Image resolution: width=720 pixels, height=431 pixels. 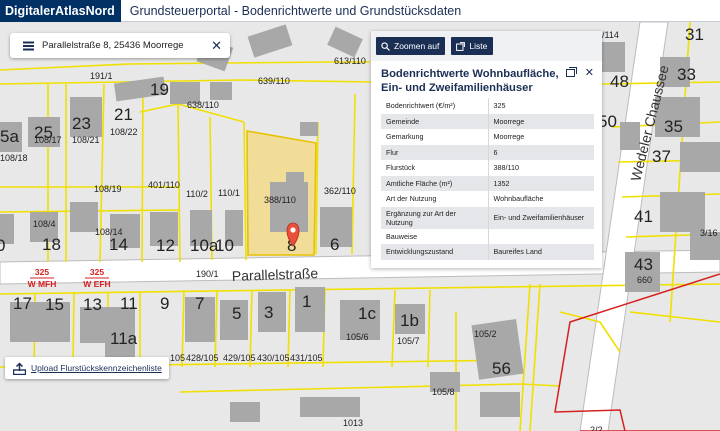 I want to click on brand-main: DigitalerAtlas, so click(x=45, y=10).